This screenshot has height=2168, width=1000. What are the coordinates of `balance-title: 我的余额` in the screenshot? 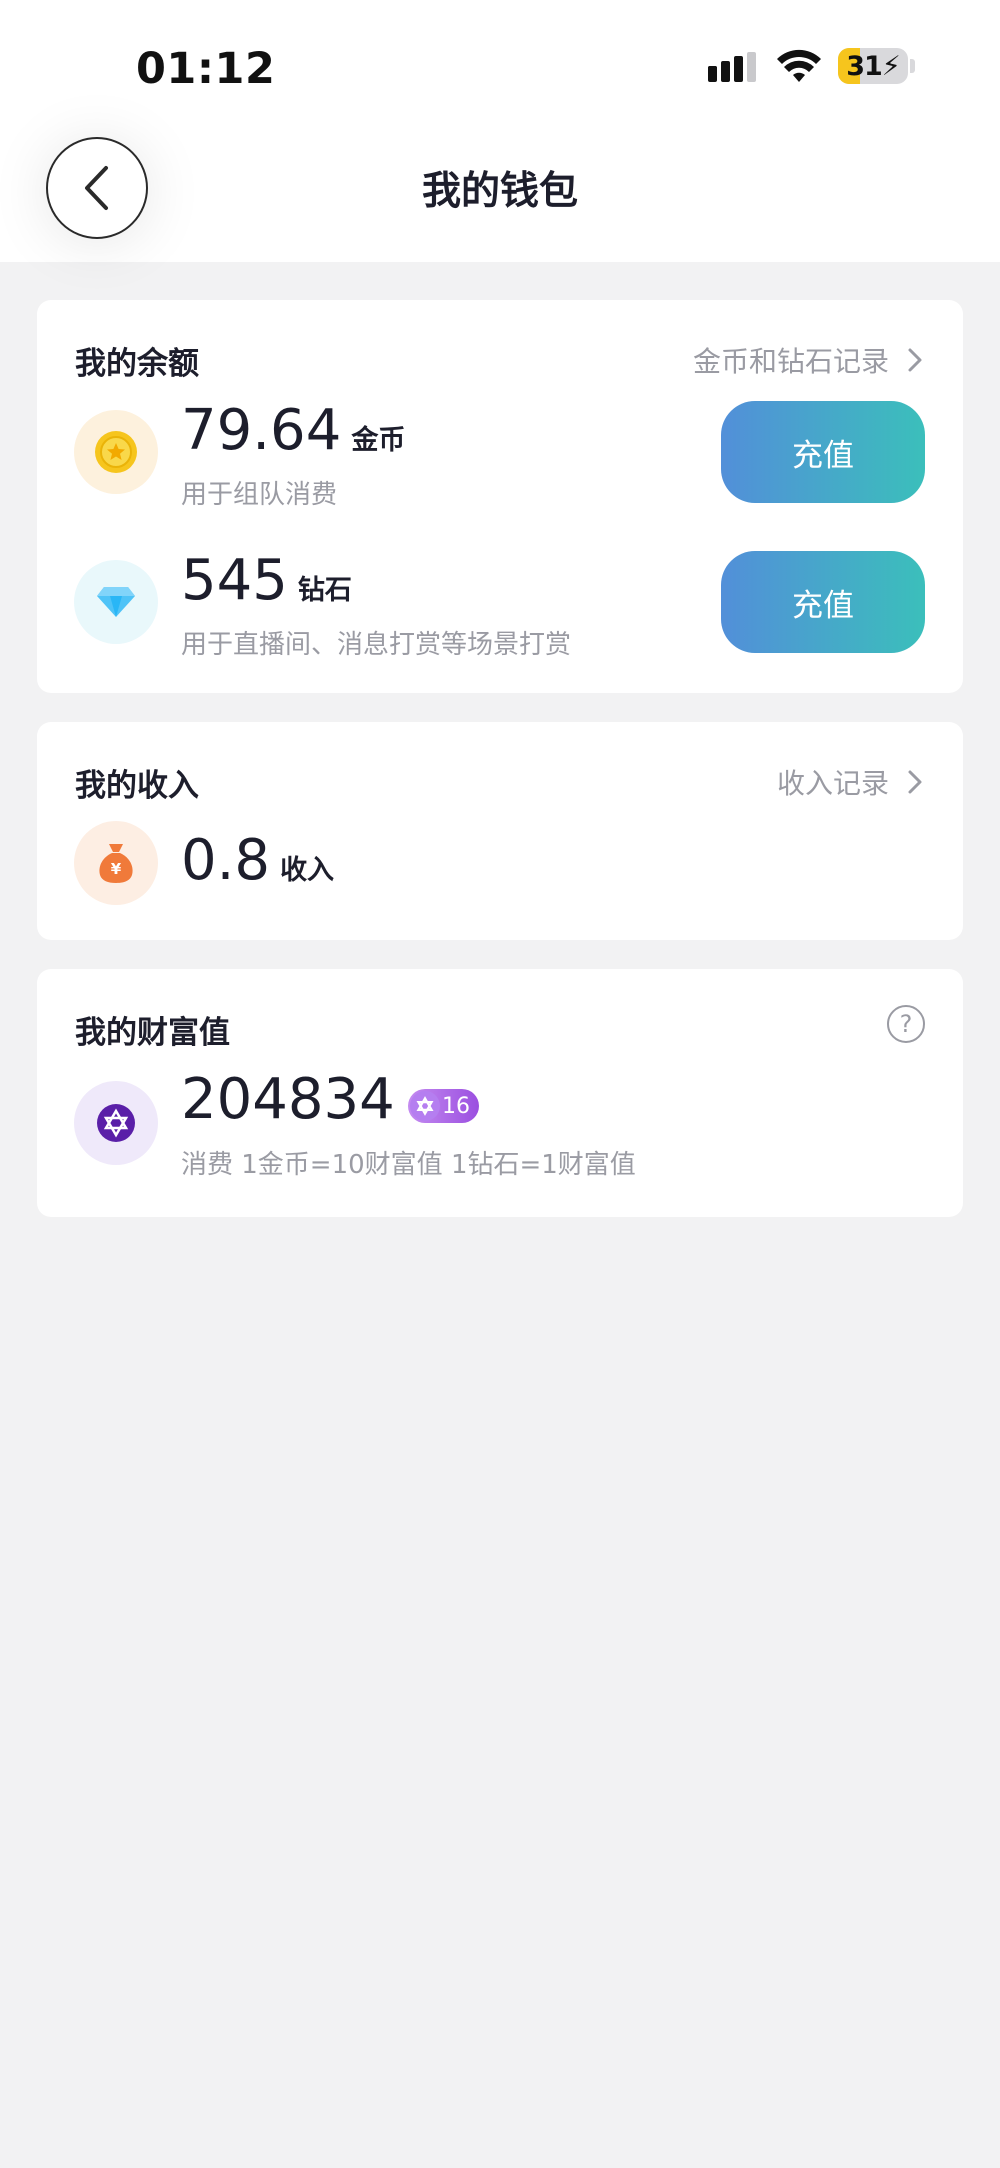 It's located at (137, 364).